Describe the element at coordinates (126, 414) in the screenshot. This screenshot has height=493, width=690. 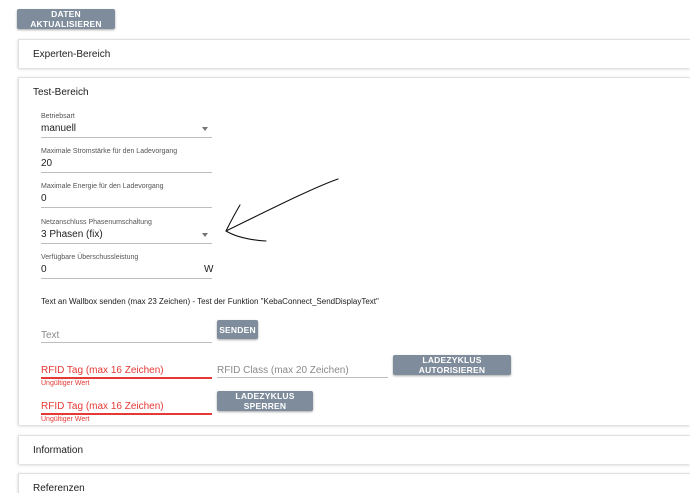
I see `rfid-tag-block-underline` at that location.